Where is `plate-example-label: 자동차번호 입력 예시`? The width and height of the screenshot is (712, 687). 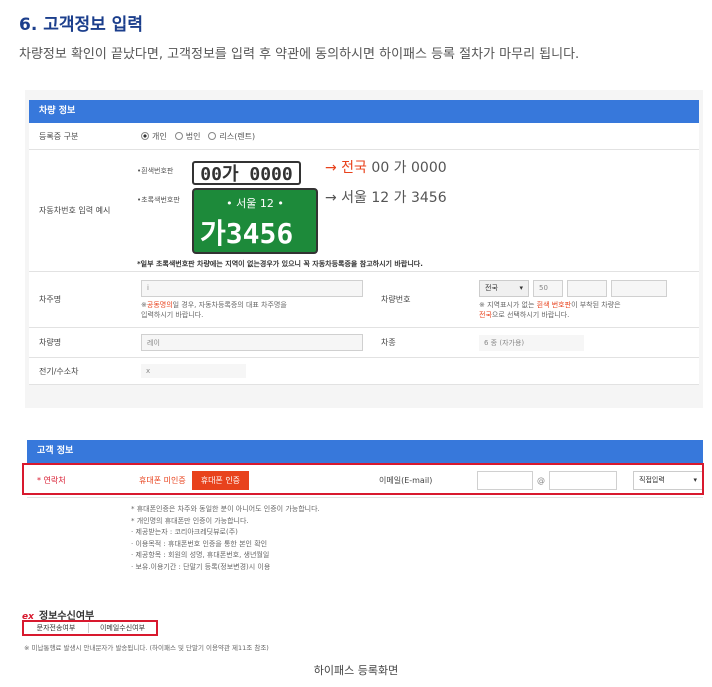 plate-example-label: 자동차번호 입력 예시 is located at coordinates (75, 210).